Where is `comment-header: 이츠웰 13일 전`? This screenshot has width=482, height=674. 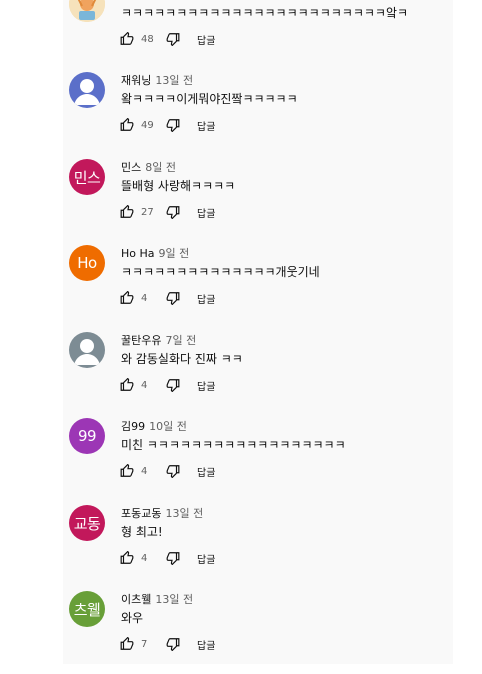
comment-header: 이츠웰 13일 전 is located at coordinates (157, 599).